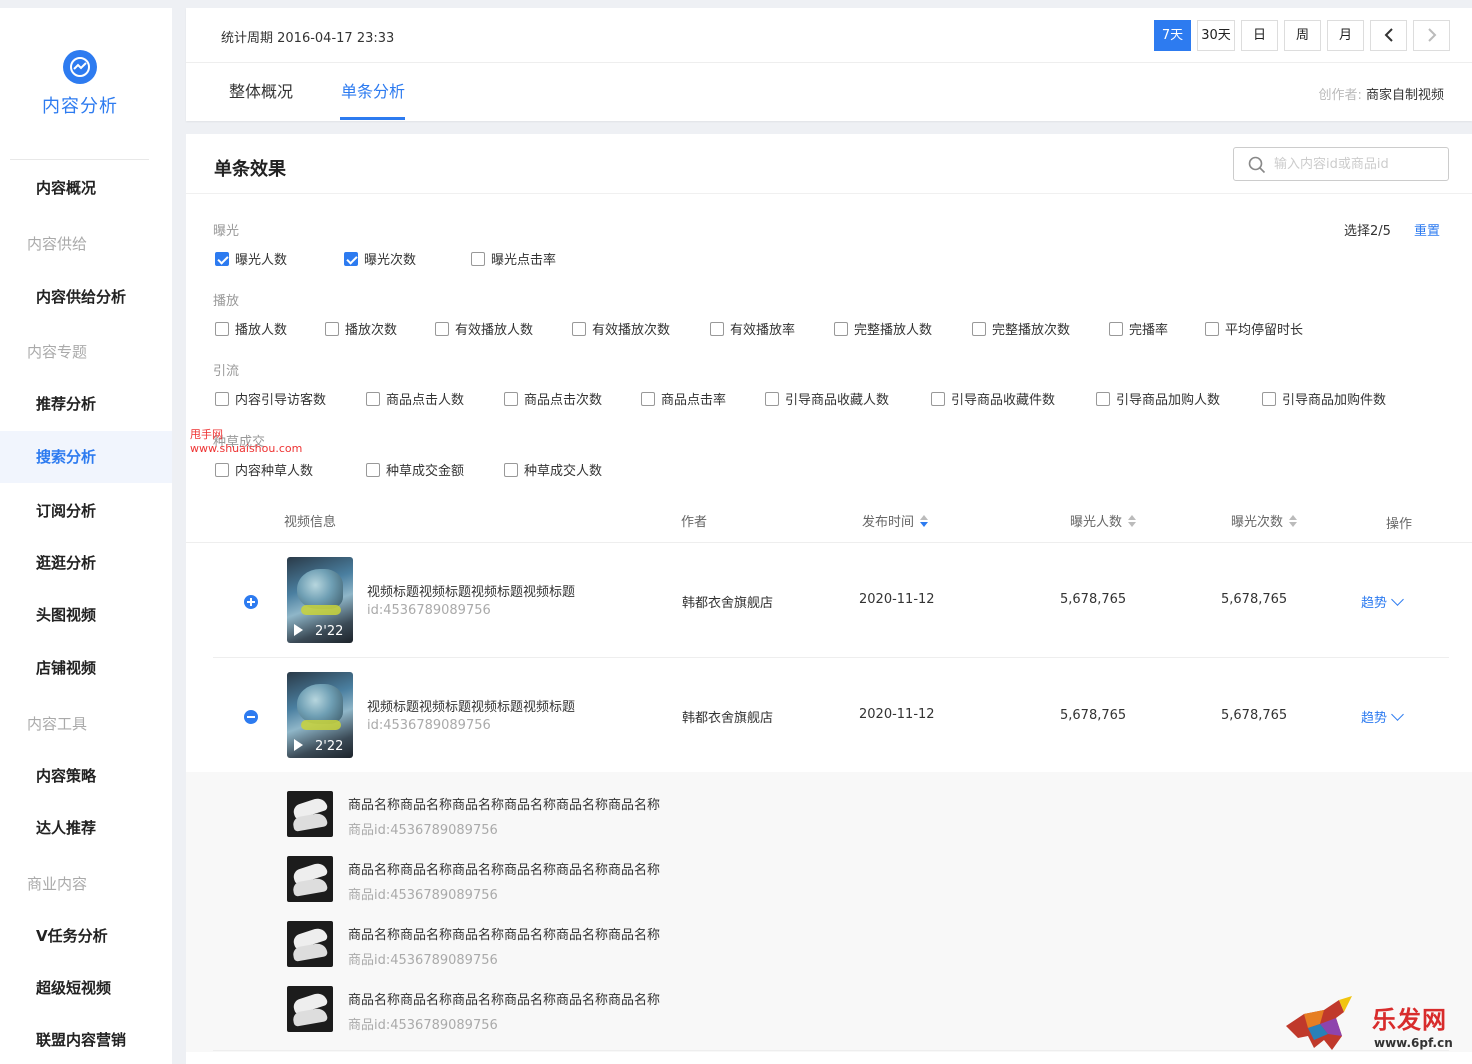 This screenshot has width=1472, height=1064. Describe the element at coordinates (1254, 328) in the screenshot. I see `checkbox-avg-stay-time: 平均停留时长` at that location.